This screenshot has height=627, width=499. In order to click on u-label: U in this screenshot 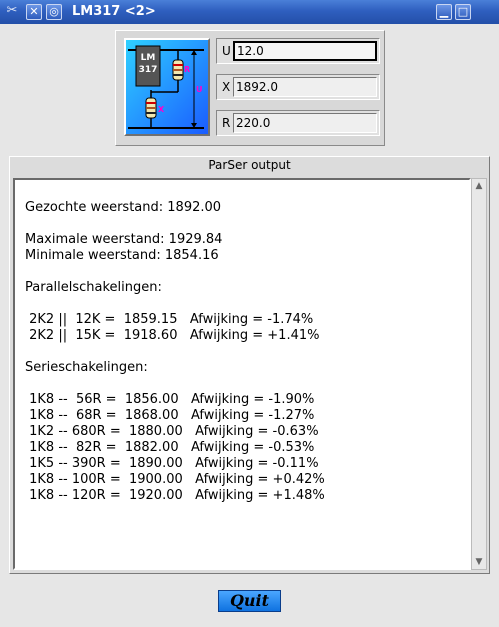, I will do `click(226, 51)`.